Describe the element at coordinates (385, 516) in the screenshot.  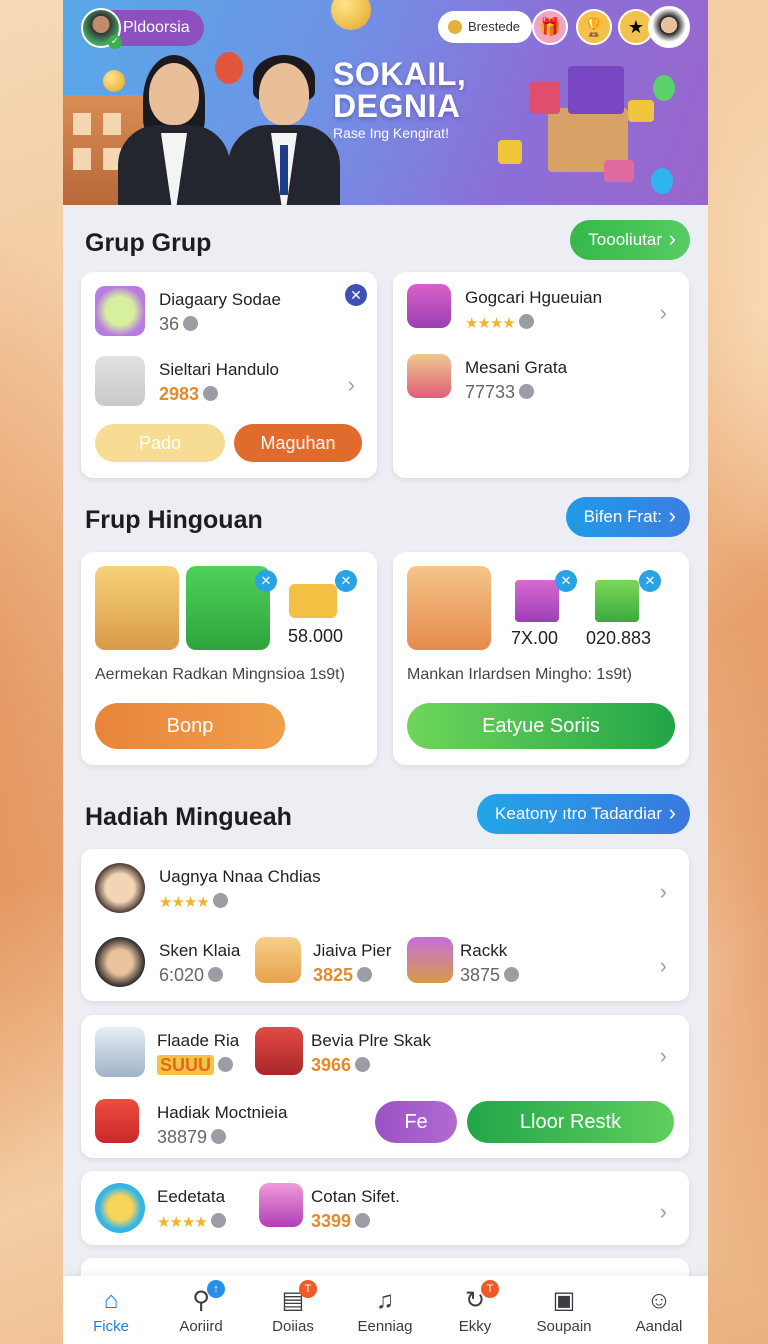
I see `section-frup-header: Frup Hingouan Bifen Frat:` at that location.